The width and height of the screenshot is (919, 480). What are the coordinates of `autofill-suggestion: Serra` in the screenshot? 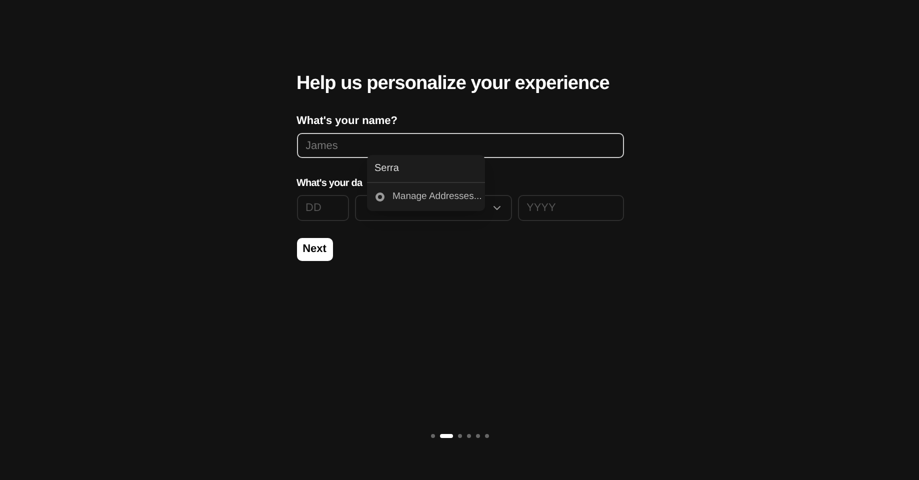 It's located at (425, 169).